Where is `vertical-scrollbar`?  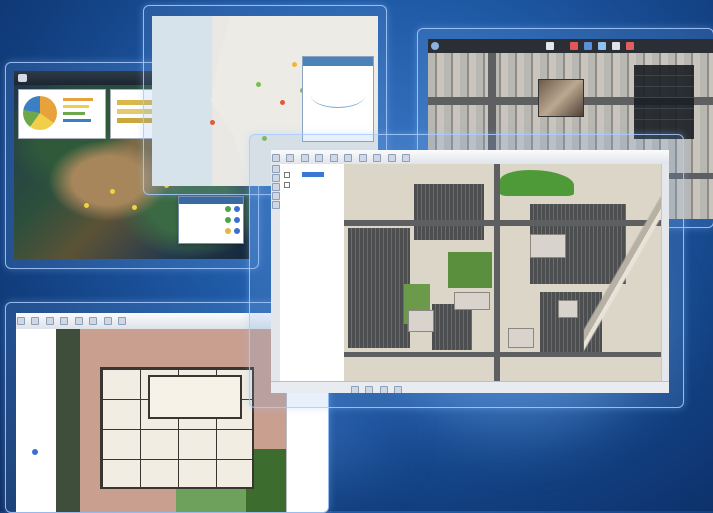 vertical-scrollbar is located at coordinates (665, 272).